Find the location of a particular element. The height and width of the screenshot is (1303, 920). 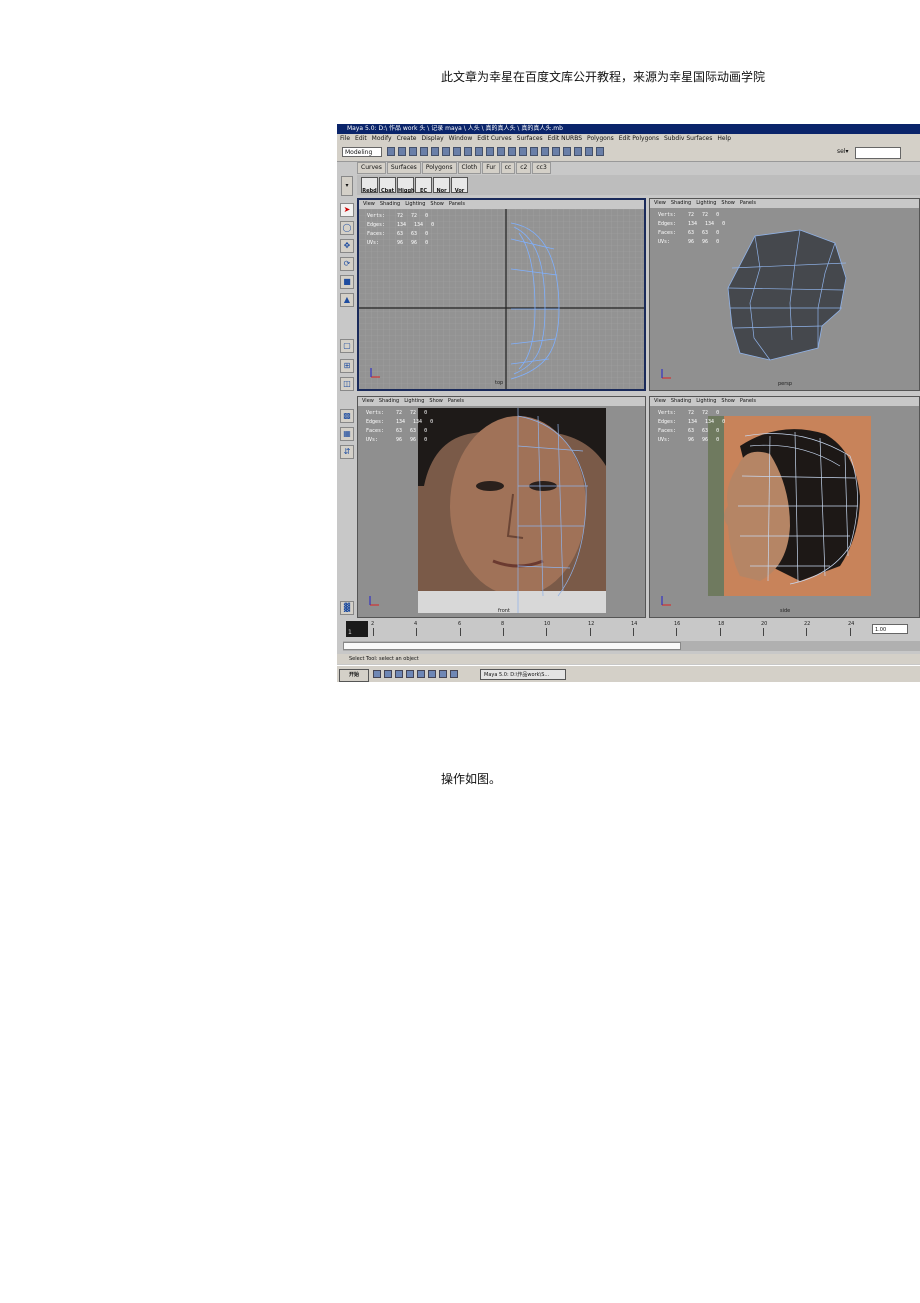

snap-curve-icon is located at coordinates (468, 151).